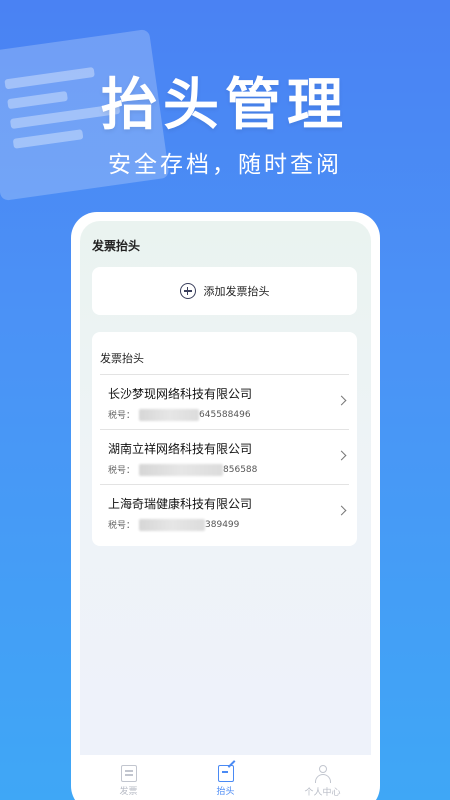 The image size is (450, 800). Describe the element at coordinates (225, 414) in the screenshot. I see `tax-number-tail: 645588496` at that location.